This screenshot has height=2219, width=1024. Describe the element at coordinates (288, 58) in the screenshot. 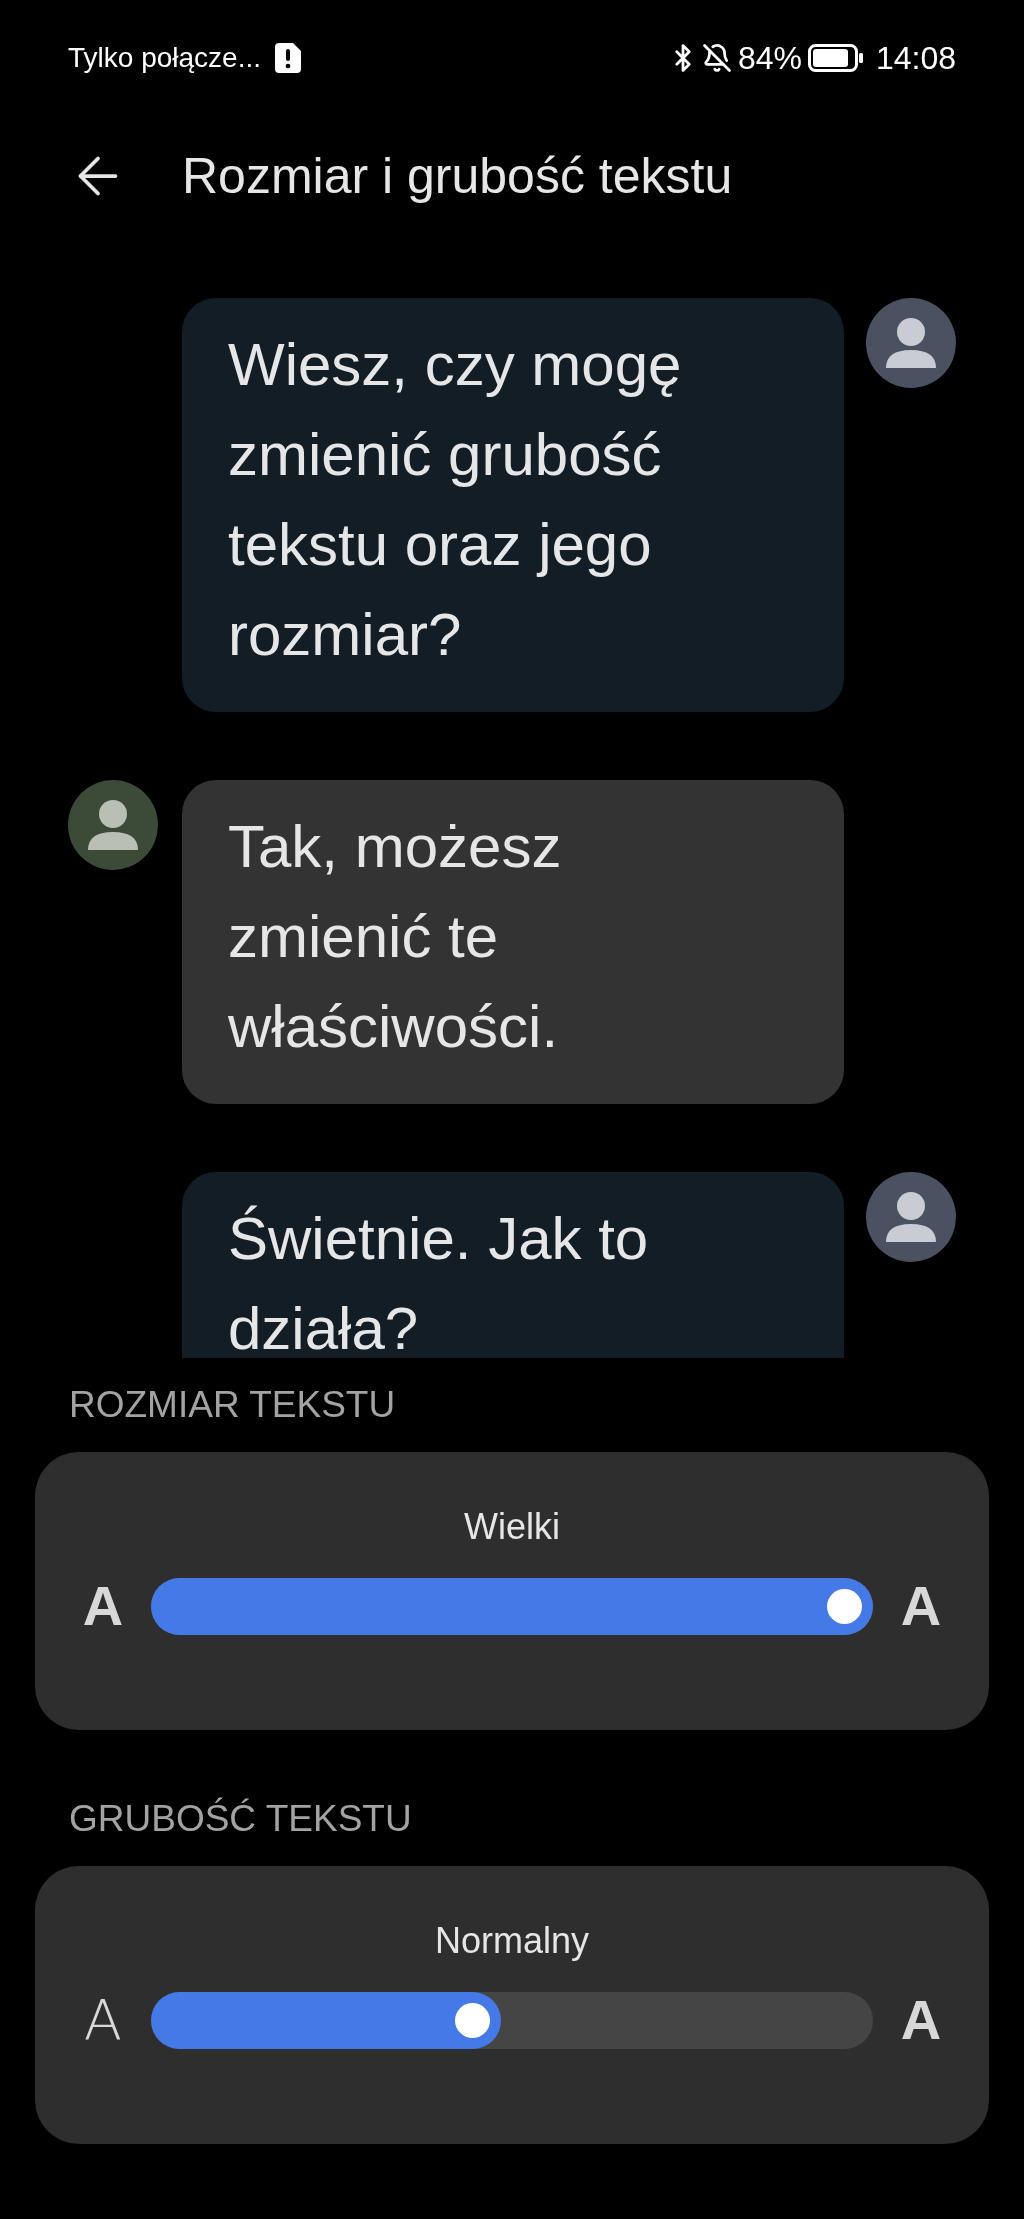

I see `alert-icon` at that location.